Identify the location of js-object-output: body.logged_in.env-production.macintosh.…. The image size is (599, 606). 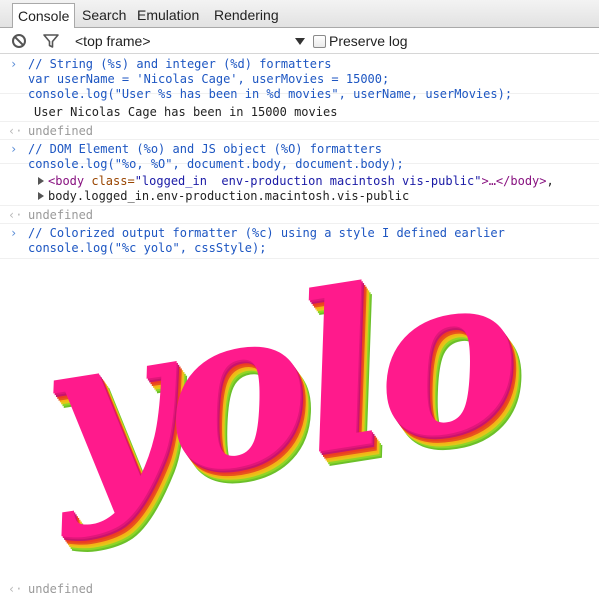
(223, 196).